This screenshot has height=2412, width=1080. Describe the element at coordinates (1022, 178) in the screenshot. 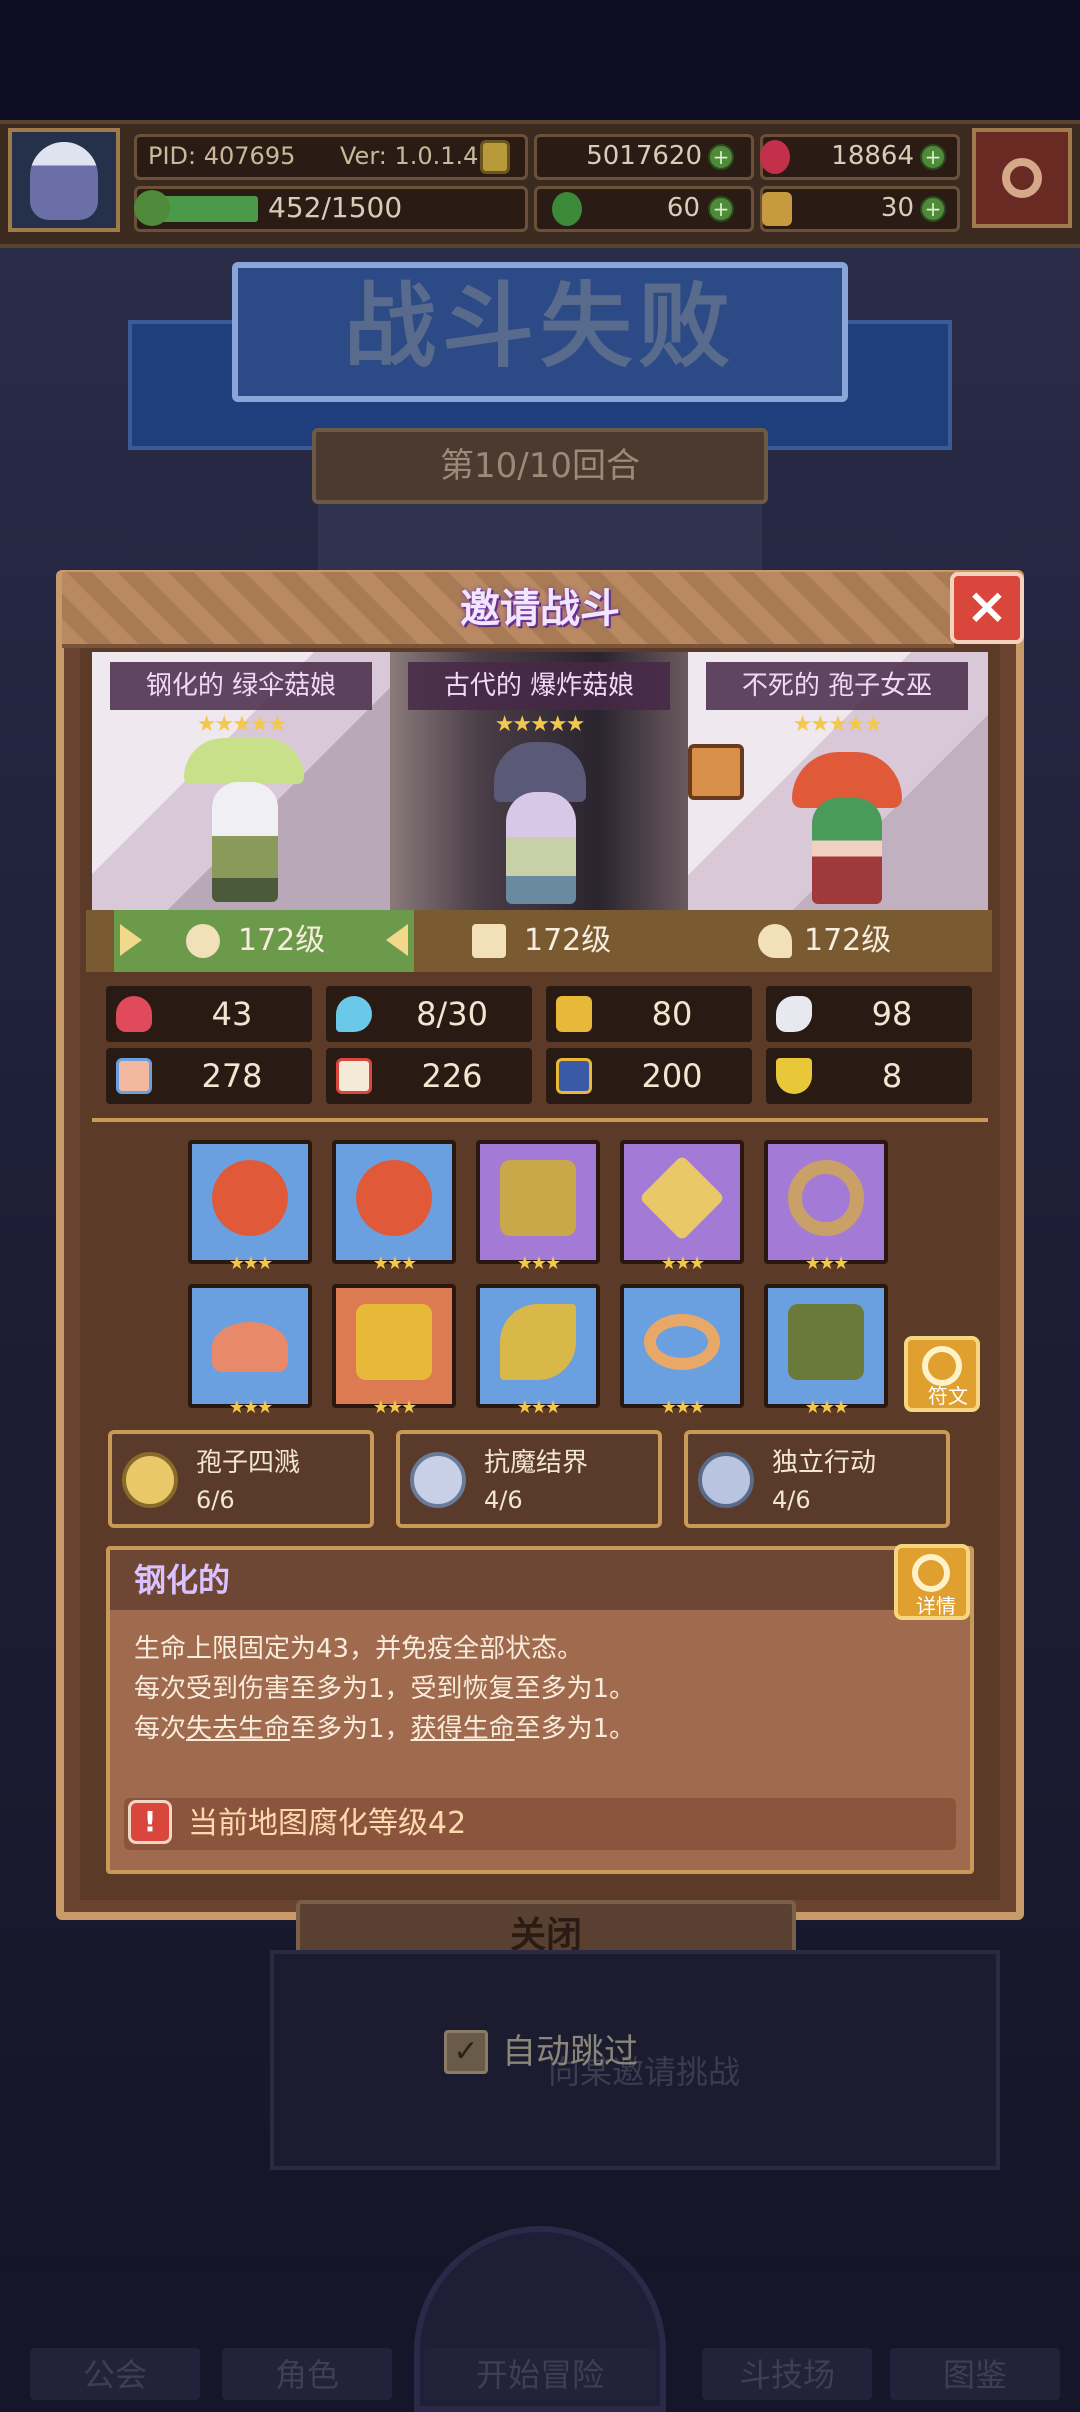

I see `settings-gear-icon` at that location.